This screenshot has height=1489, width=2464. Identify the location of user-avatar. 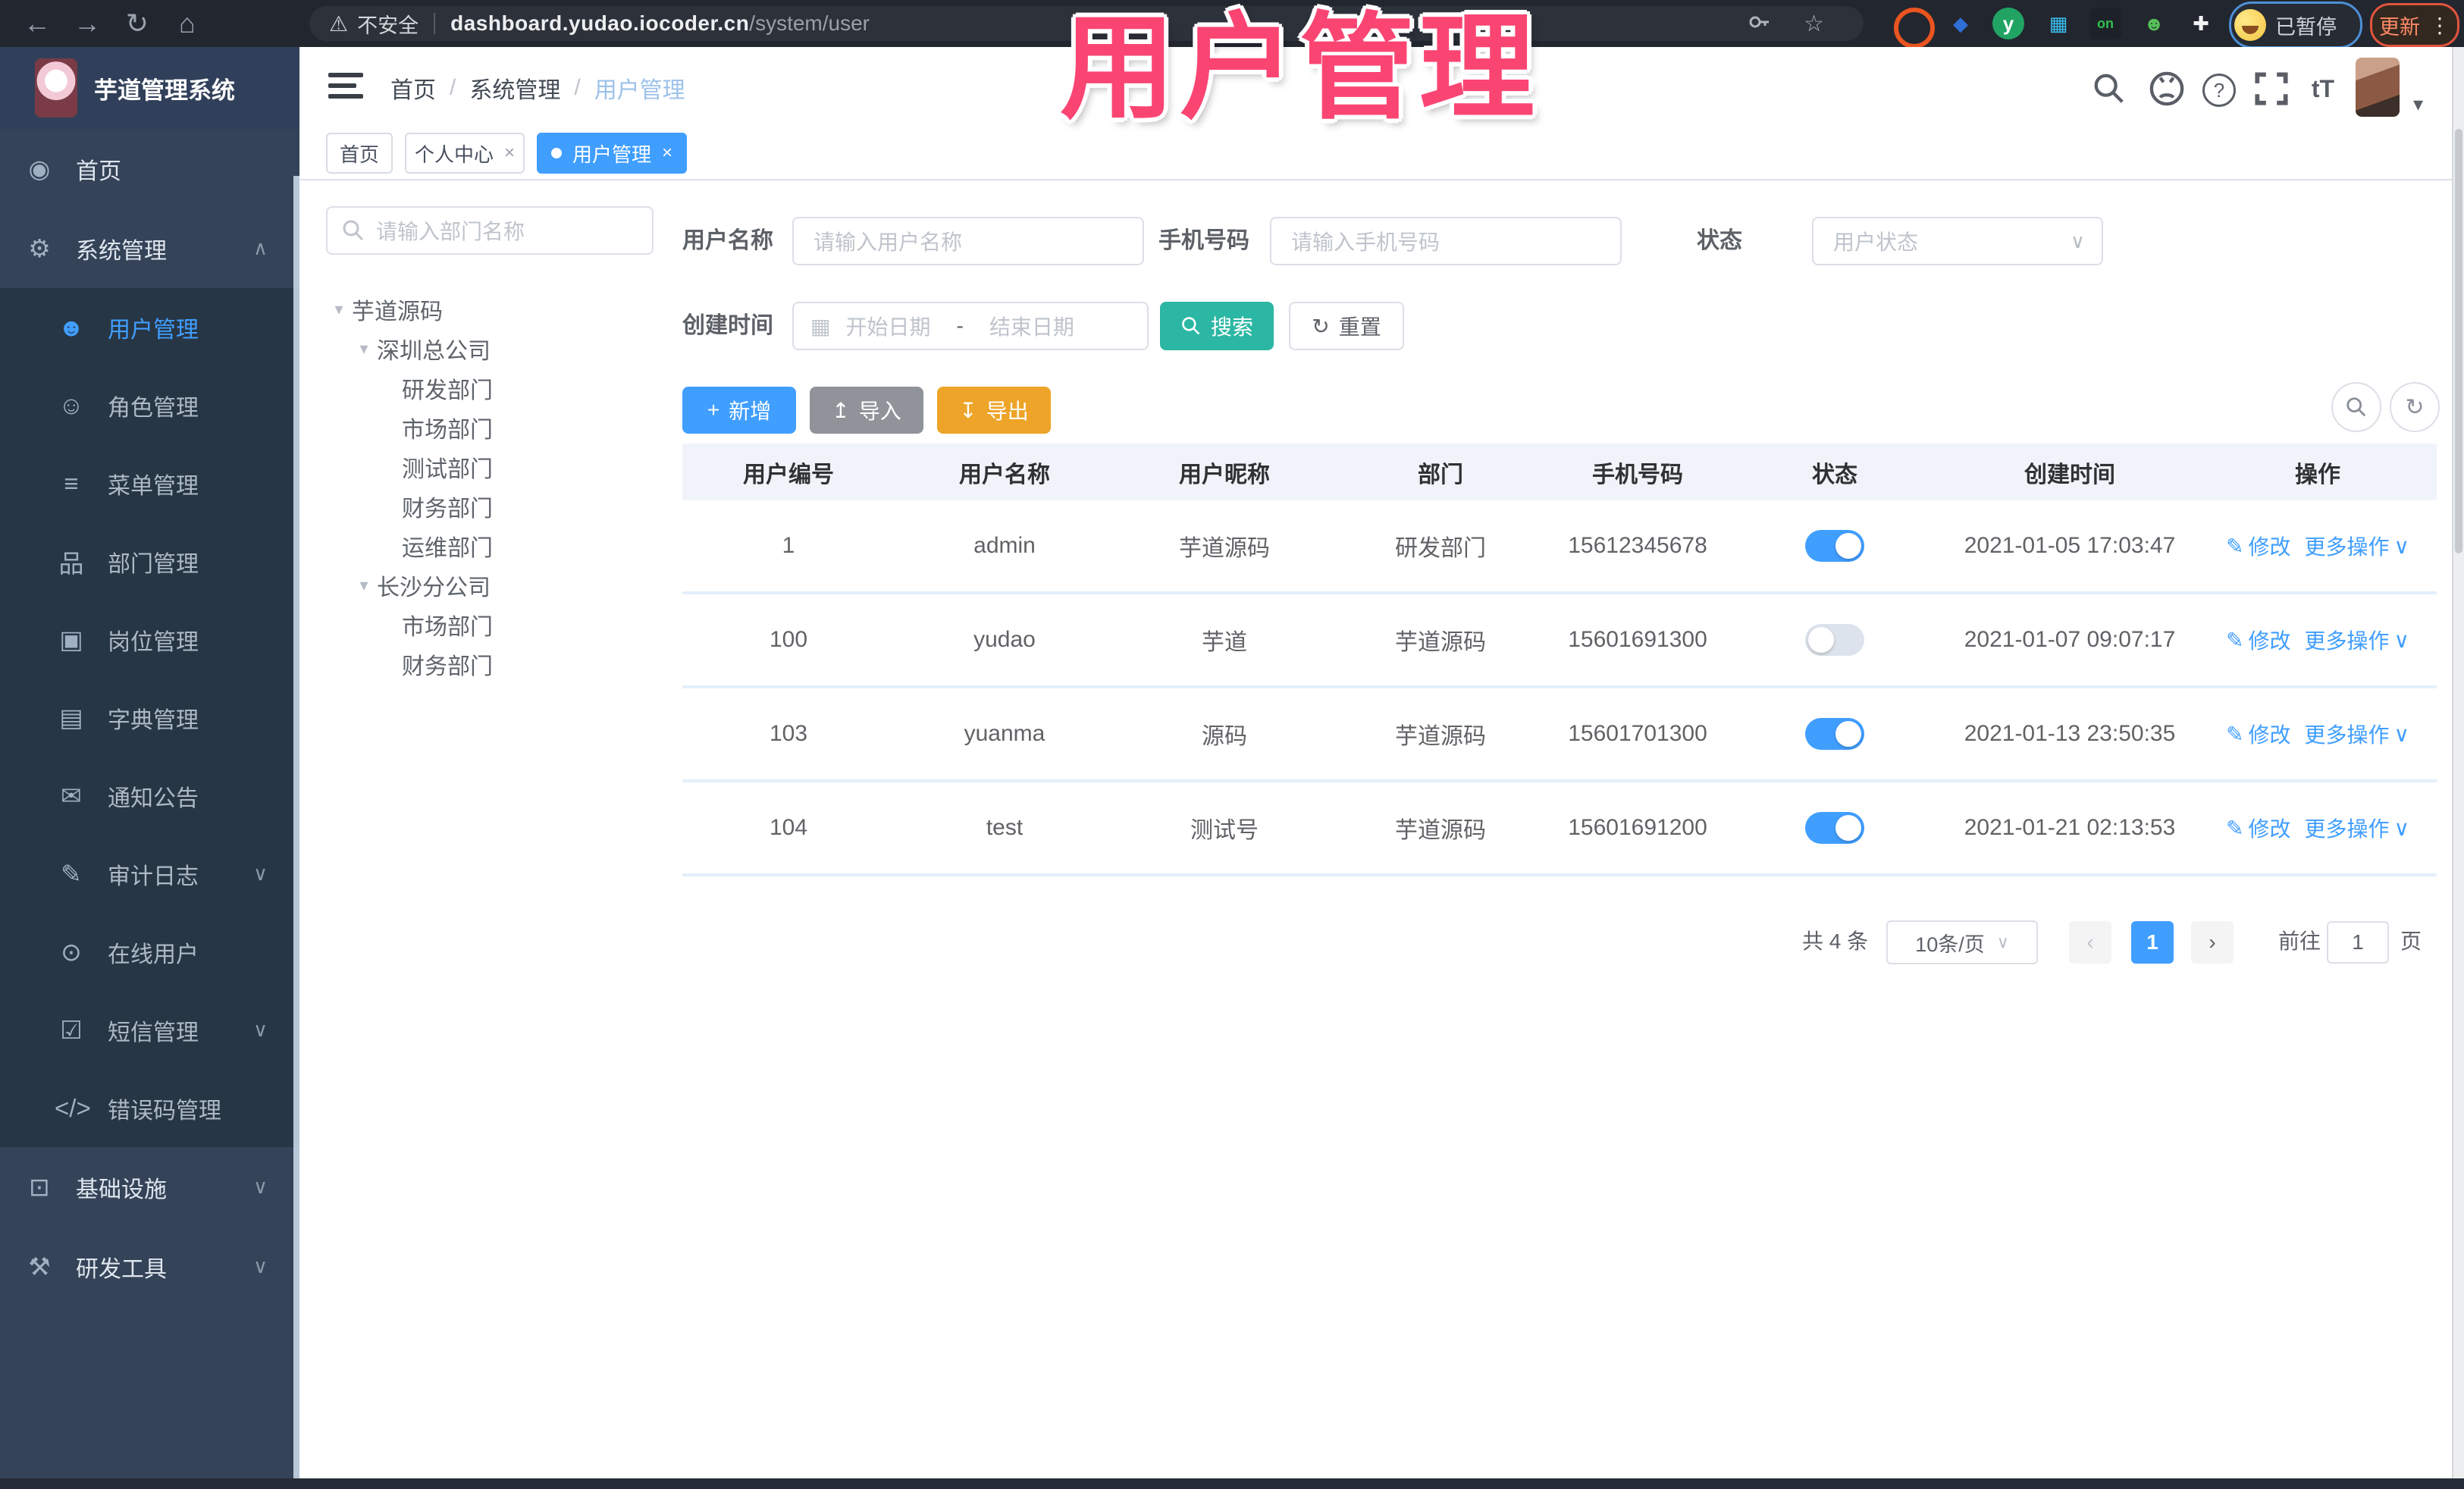
(2378, 87).